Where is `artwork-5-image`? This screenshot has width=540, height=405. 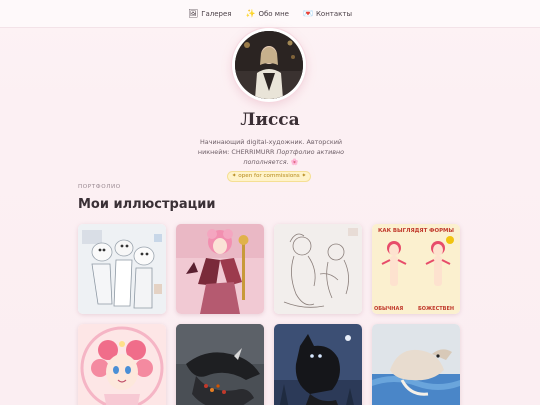 artwork-5-image is located at coordinates (122, 364).